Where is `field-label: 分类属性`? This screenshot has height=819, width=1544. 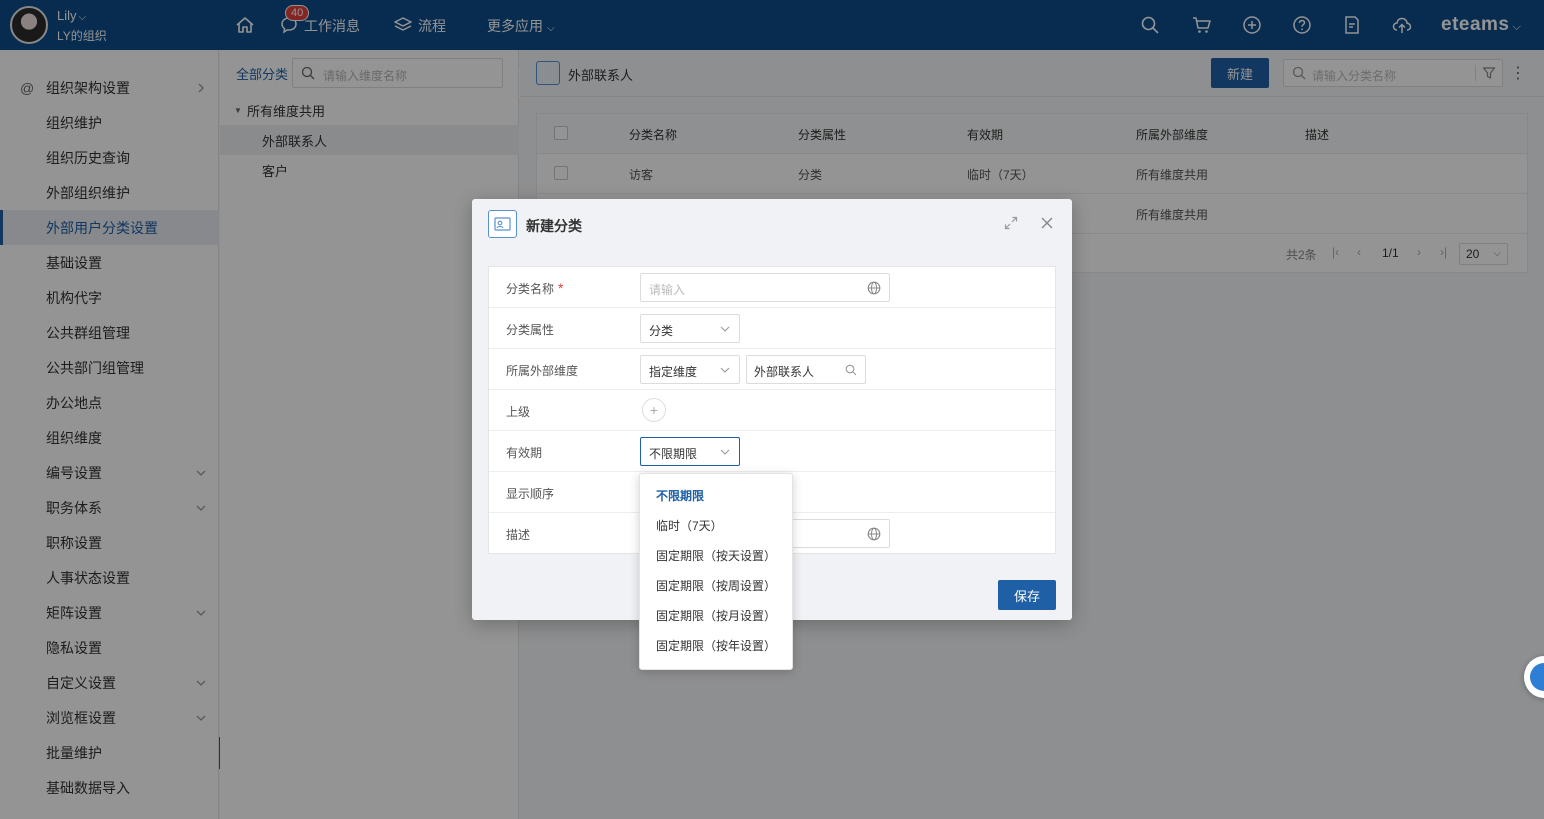 field-label: 分类属性 is located at coordinates (530, 330).